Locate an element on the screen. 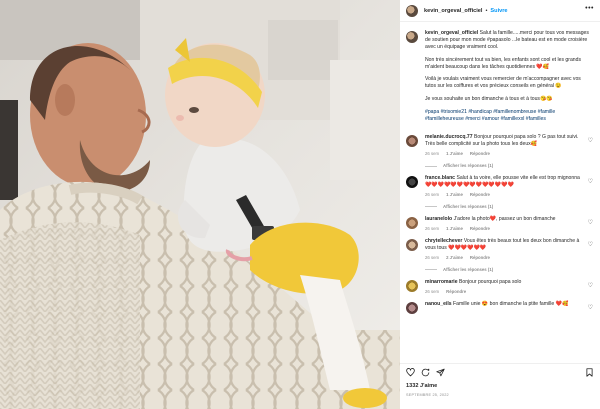 This screenshot has height=409, width=600. heart-icon is located at coordinates (410, 372).